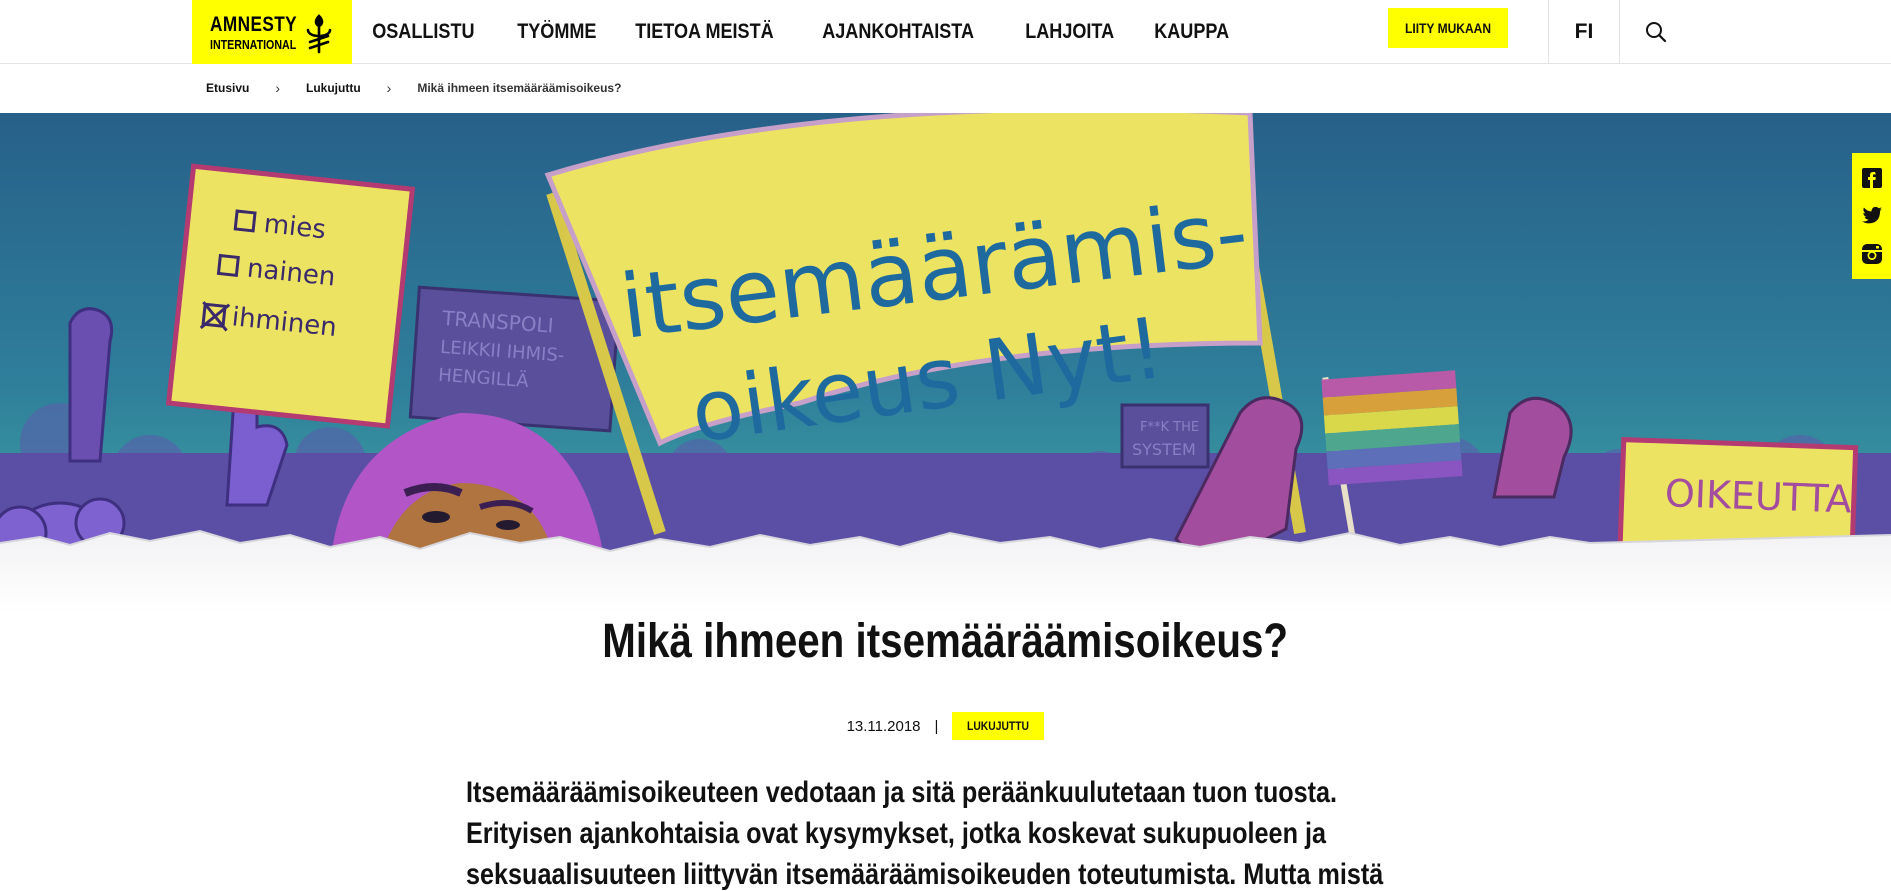 The width and height of the screenshot is (1891, 891). Describe the element at coordinates (898, 32) in the screenshot. I see `nav-item-ajankohtaista: AJANKOHTAISTA` at that location.